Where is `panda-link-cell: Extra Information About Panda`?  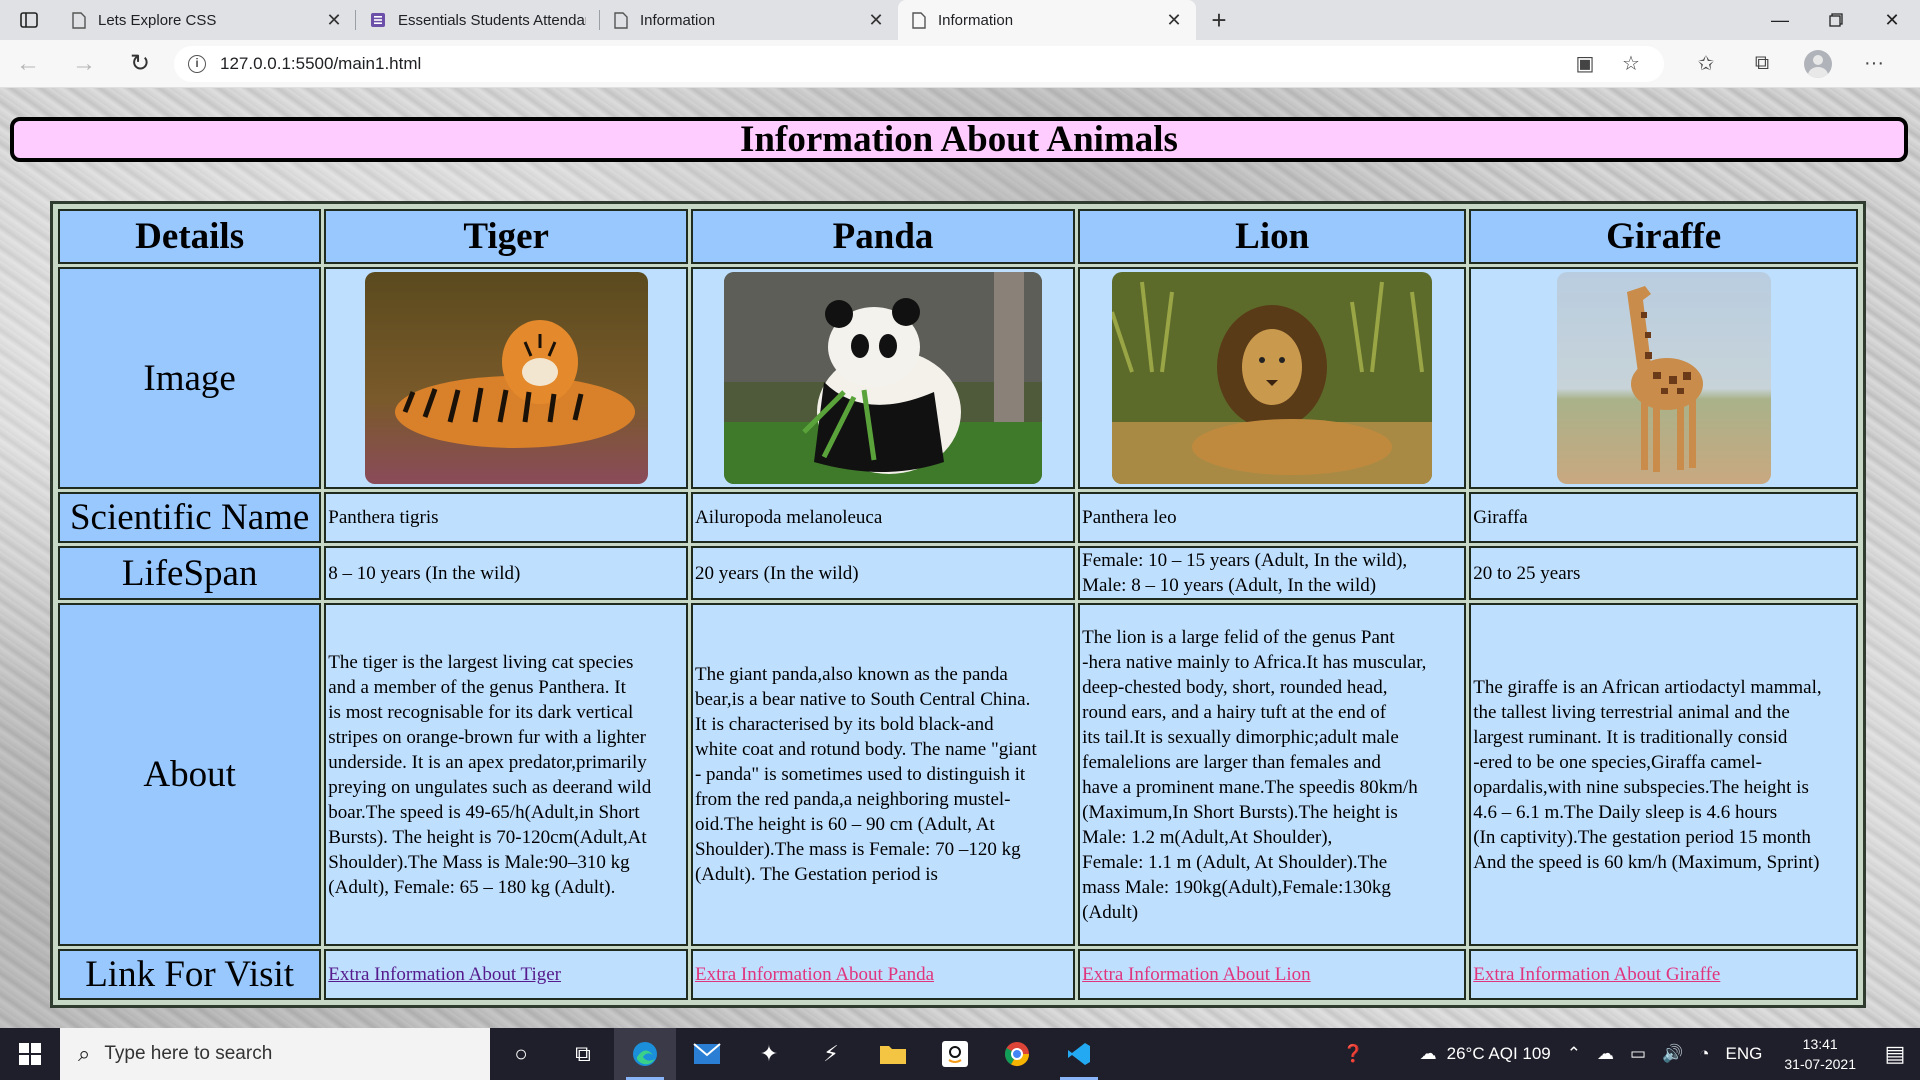 panda-link-cell: Extra Information About Panda is located at coordinates (883, 974).